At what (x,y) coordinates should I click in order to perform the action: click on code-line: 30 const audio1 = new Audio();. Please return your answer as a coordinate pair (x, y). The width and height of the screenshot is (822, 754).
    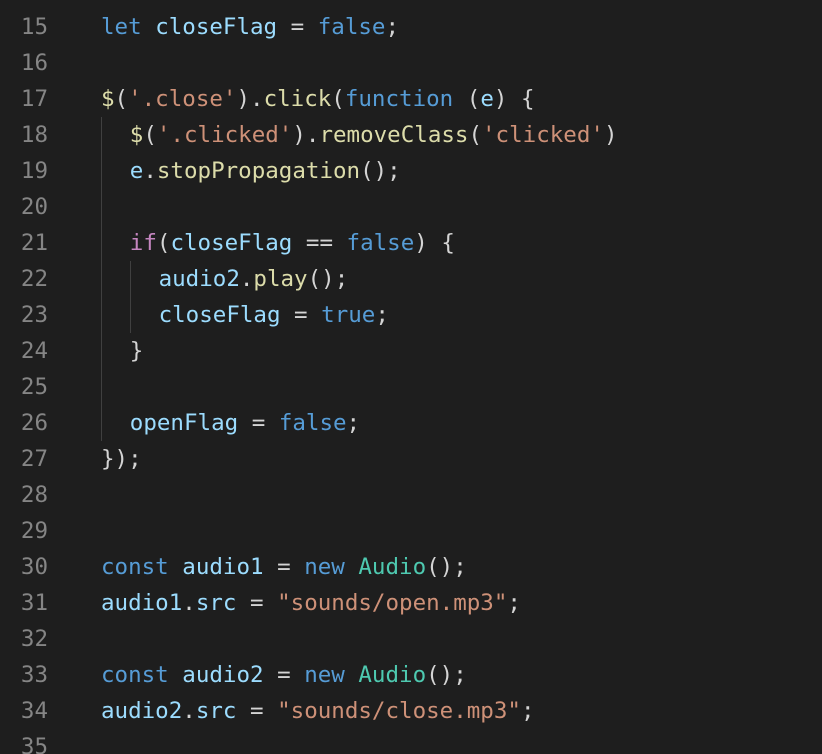
    Looking at the image, I should click on (411, 567).